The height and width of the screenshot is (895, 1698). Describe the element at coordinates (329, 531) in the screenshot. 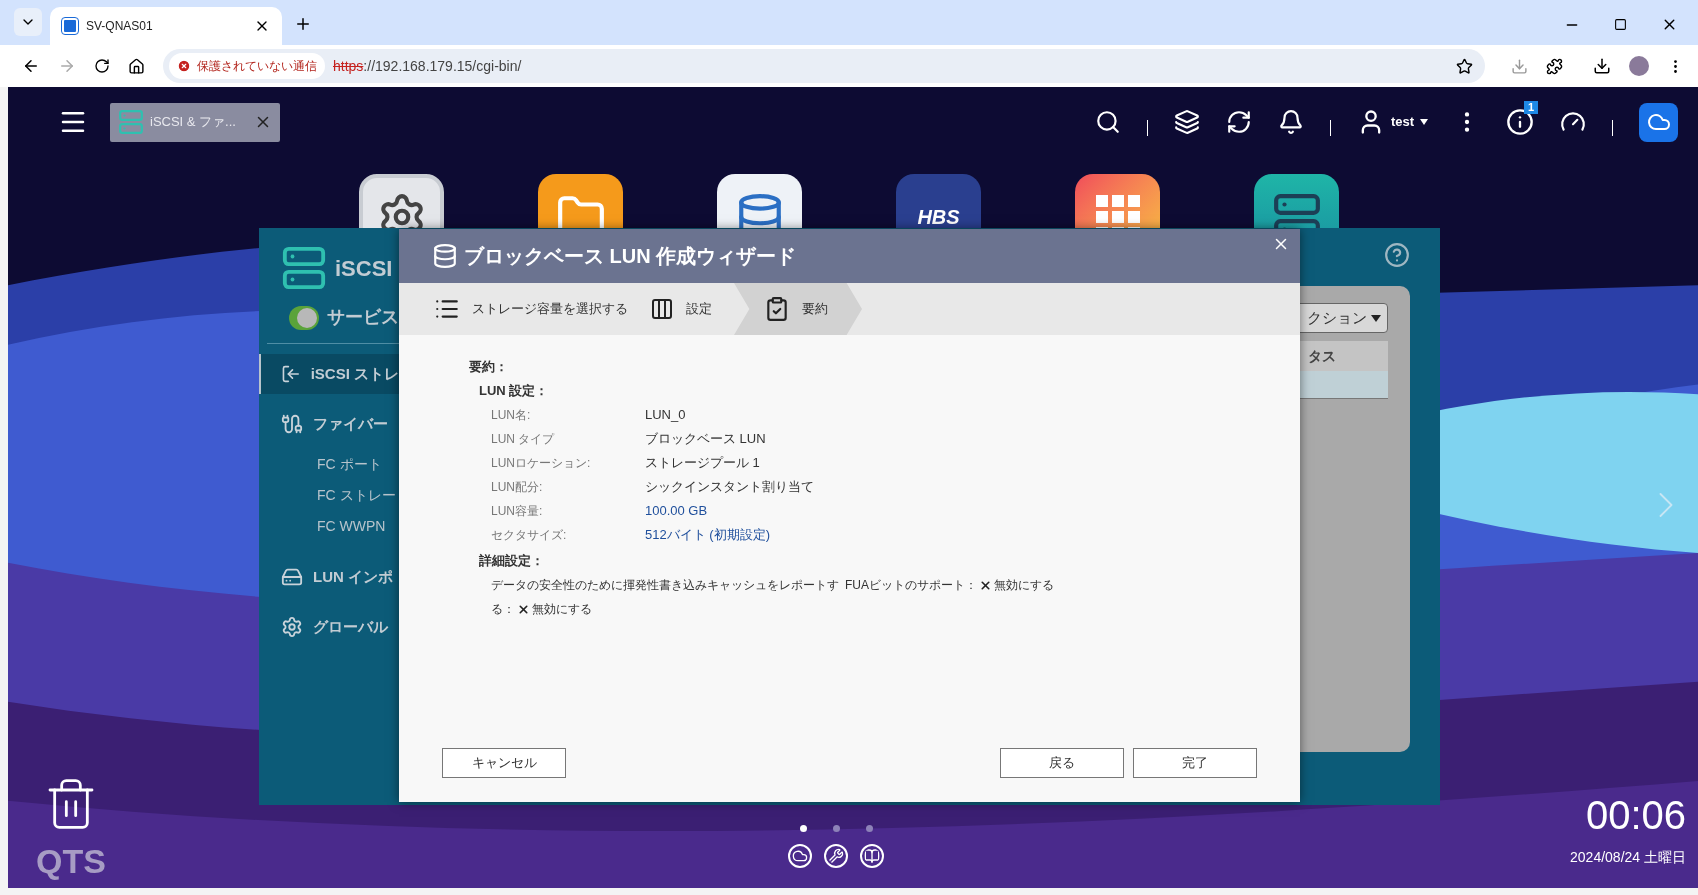

I see `nav-subitem: FC WWPN` at that location.